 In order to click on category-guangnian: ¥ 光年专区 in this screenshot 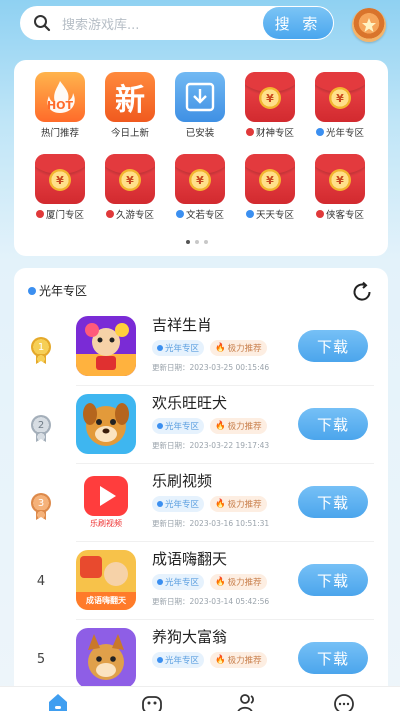, I will do `click(340, 105)`.